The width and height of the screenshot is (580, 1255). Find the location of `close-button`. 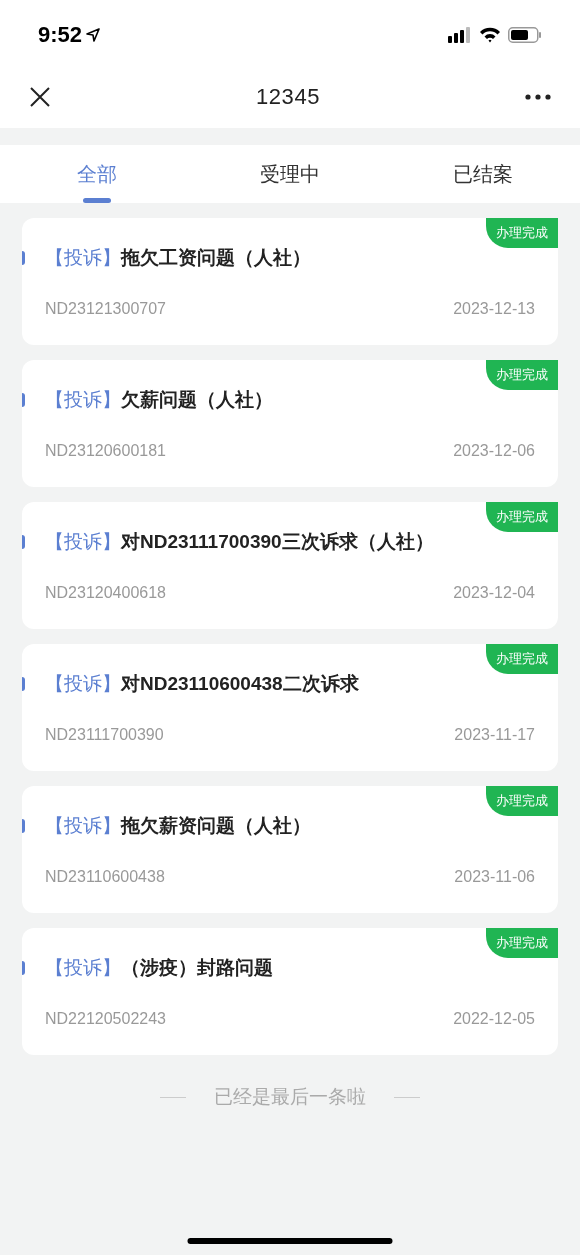

close-button is located at coordinates (40, 96).